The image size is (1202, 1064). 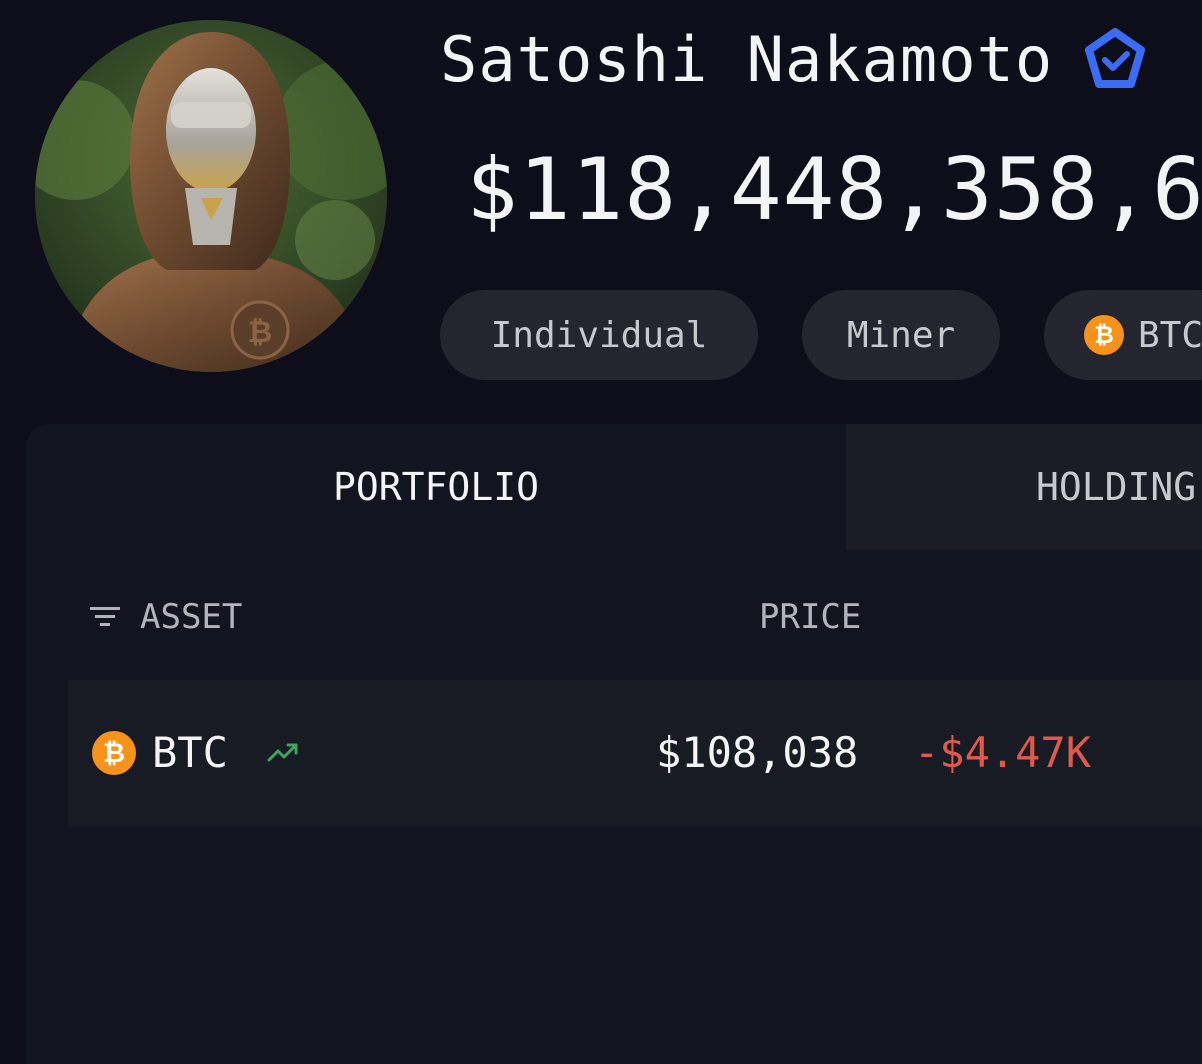 What do you see at coordinates (105, 617) in the screenshot?
I see `filter-icon` at bounding box center [105, 617].